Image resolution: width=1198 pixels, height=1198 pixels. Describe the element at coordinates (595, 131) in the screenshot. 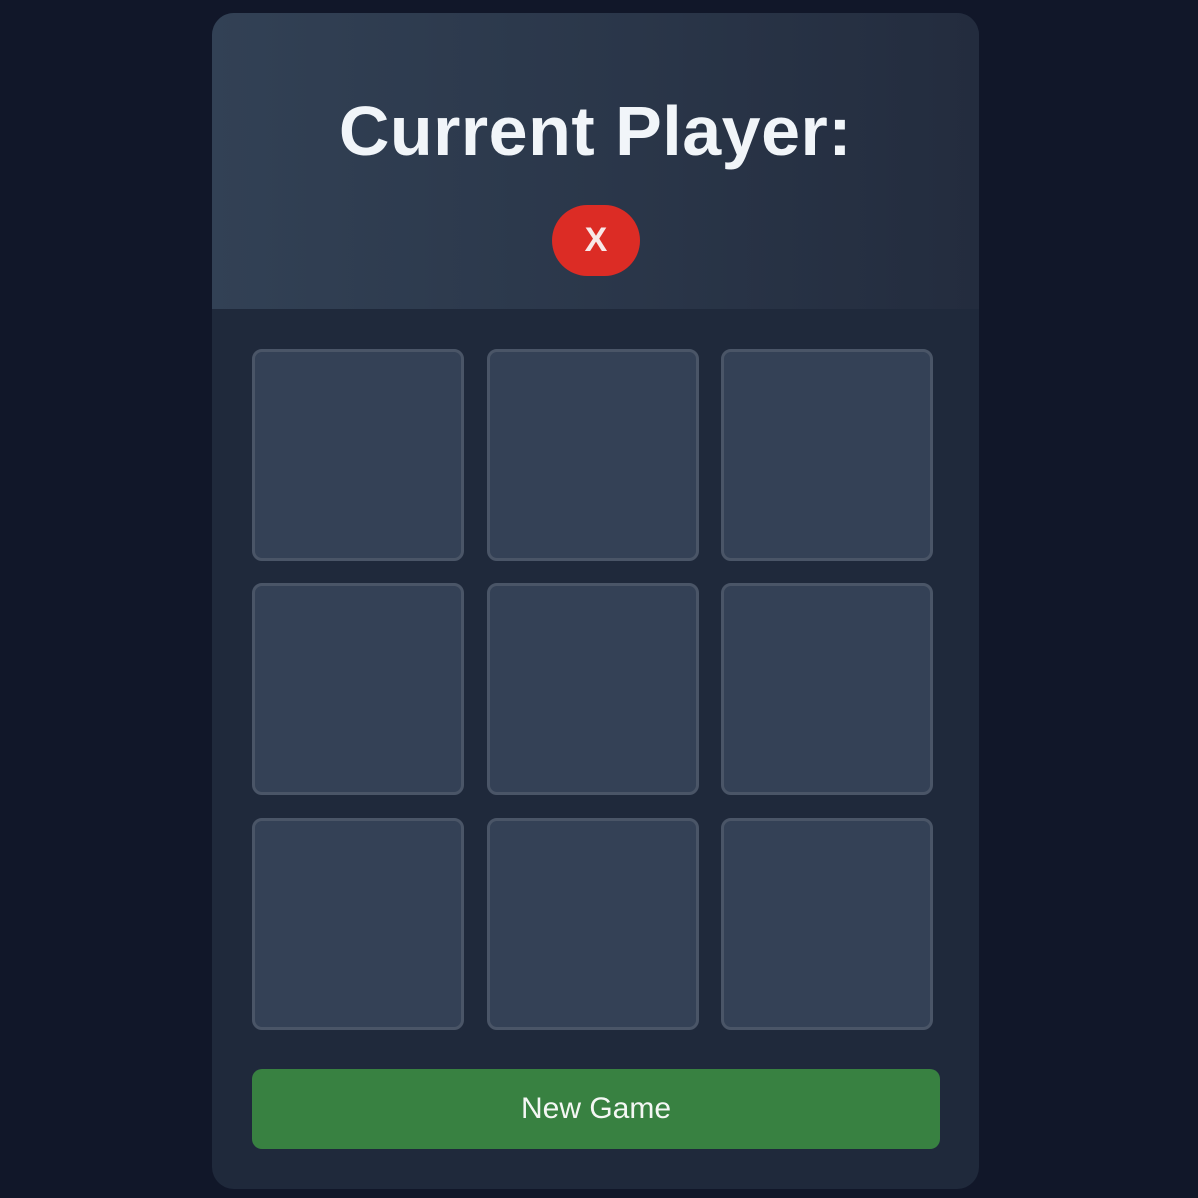

I see `current-player-title: Current Player:` at that location.